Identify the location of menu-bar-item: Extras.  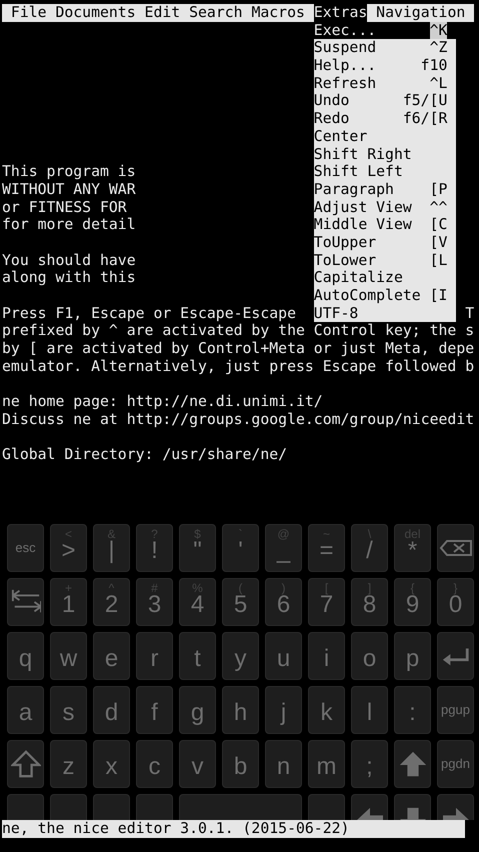
(341, 13).